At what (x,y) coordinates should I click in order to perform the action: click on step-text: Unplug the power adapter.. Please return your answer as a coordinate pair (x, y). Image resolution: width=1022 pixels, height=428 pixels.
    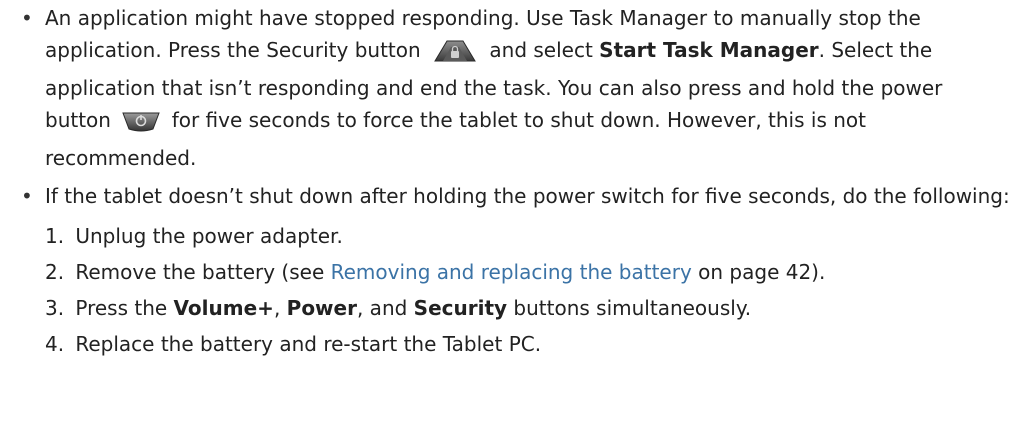
    Looking at the image, I should click on (209, 236).